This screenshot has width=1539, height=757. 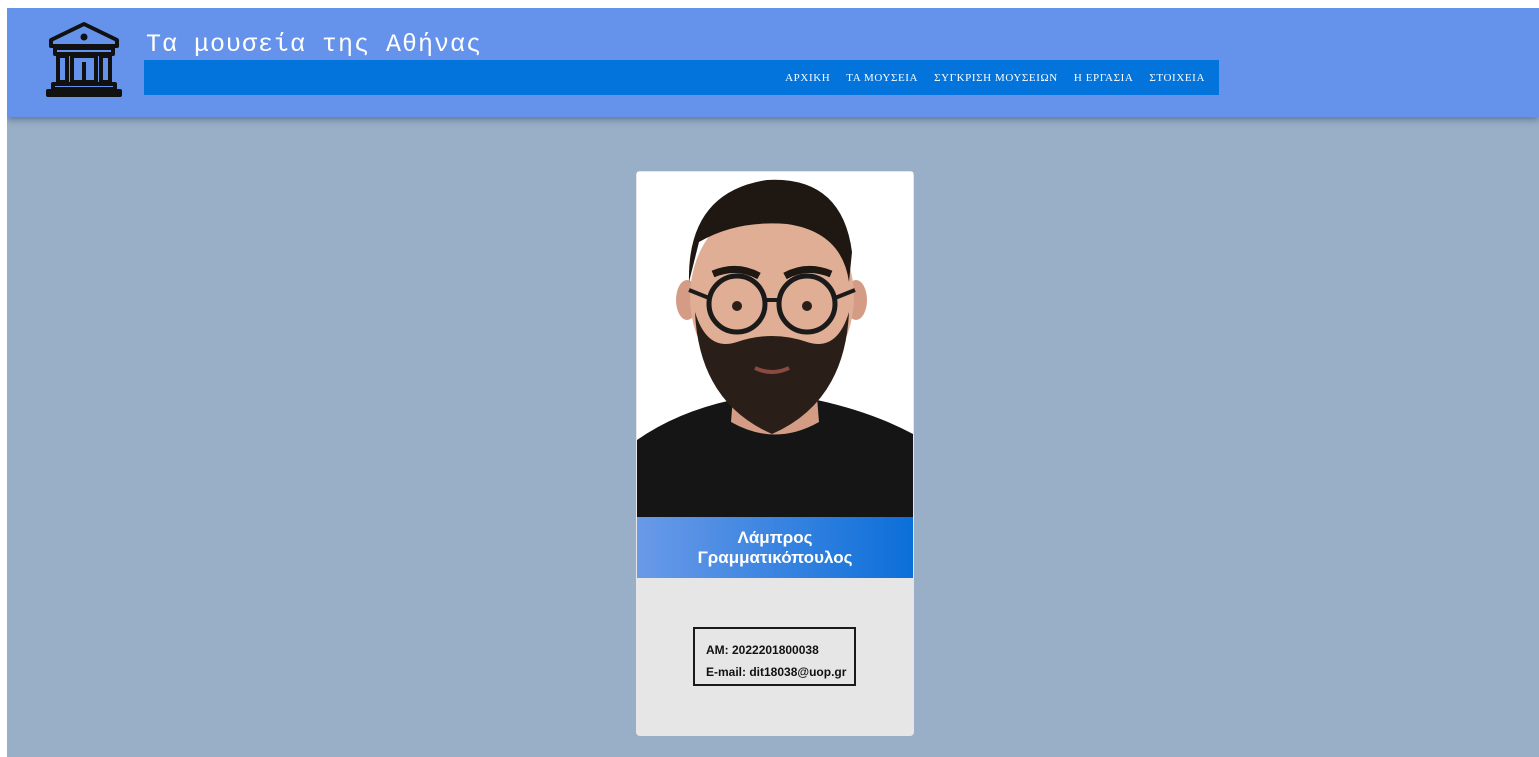 I want to click on nav-item-compare-museums: ΣΥΓΚΡΙΣΗ ΜΟΥΣΕΙΩΝ, so click(x=996, y=78).